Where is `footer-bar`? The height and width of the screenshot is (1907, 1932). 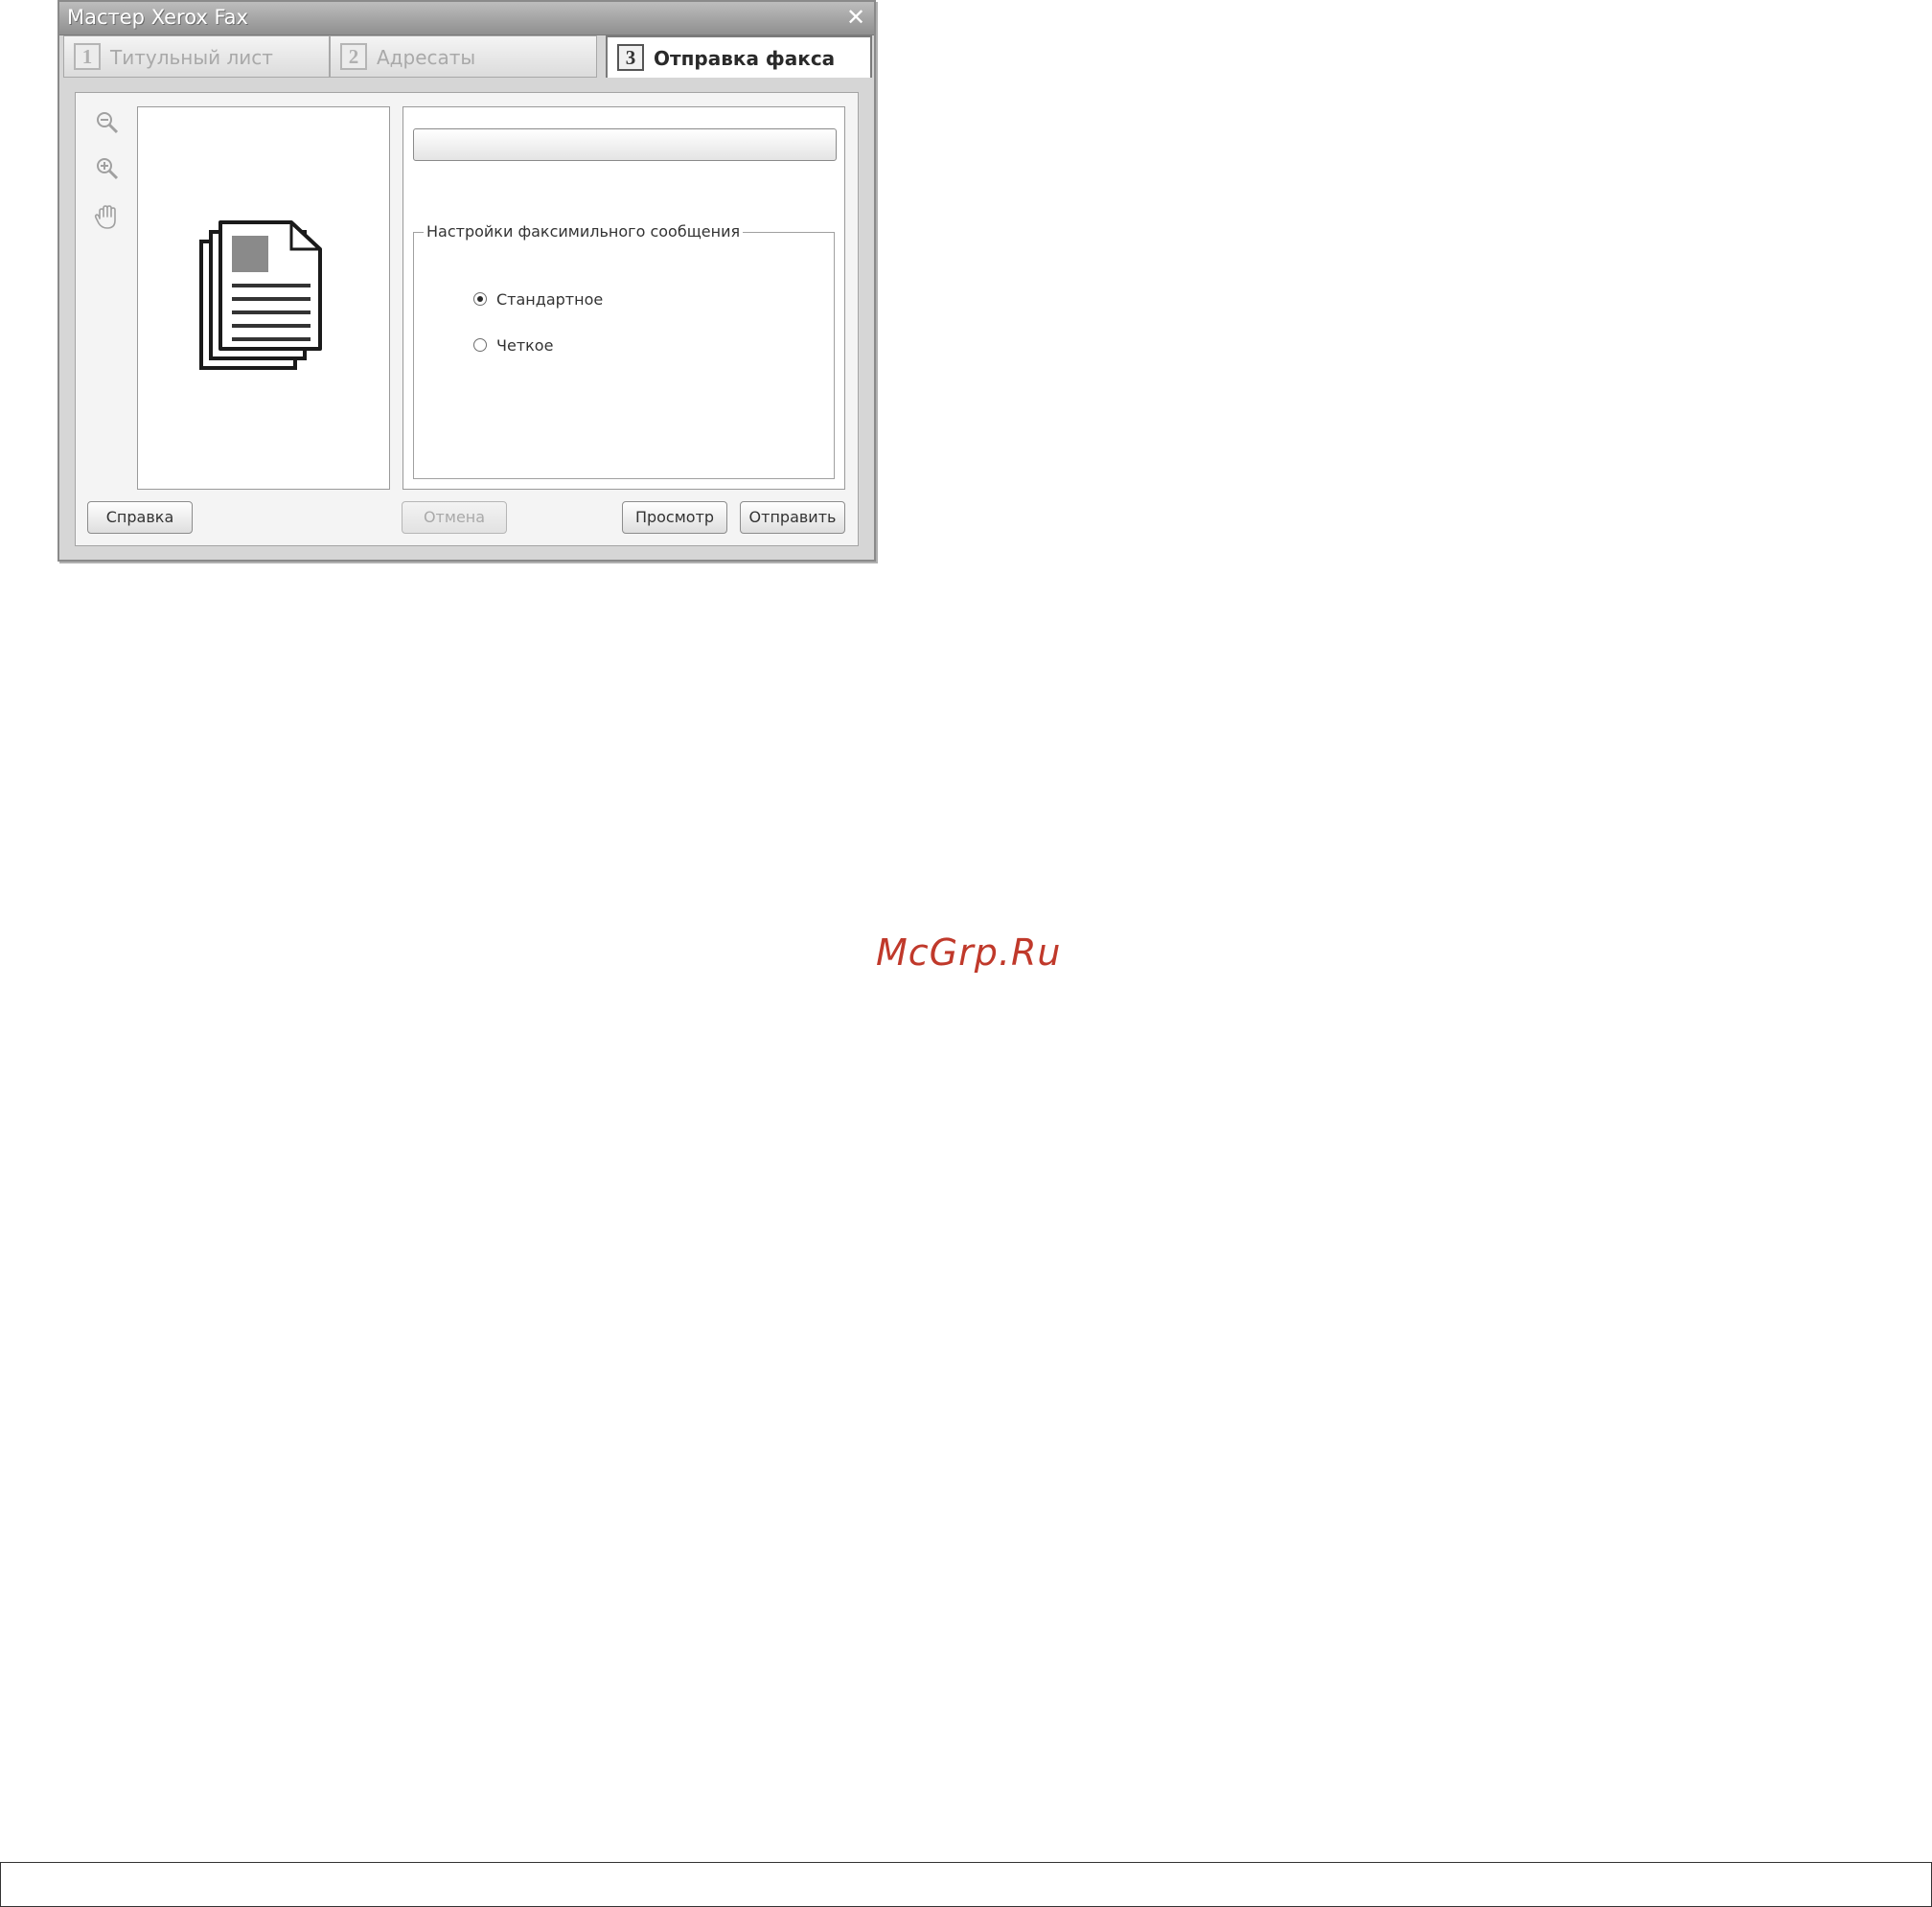 footer-bar is located at coordinates (966, 1884).